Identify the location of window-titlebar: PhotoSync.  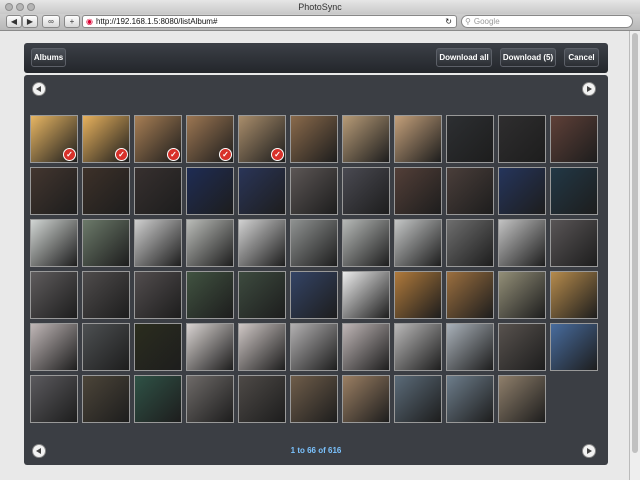
(320, 7).